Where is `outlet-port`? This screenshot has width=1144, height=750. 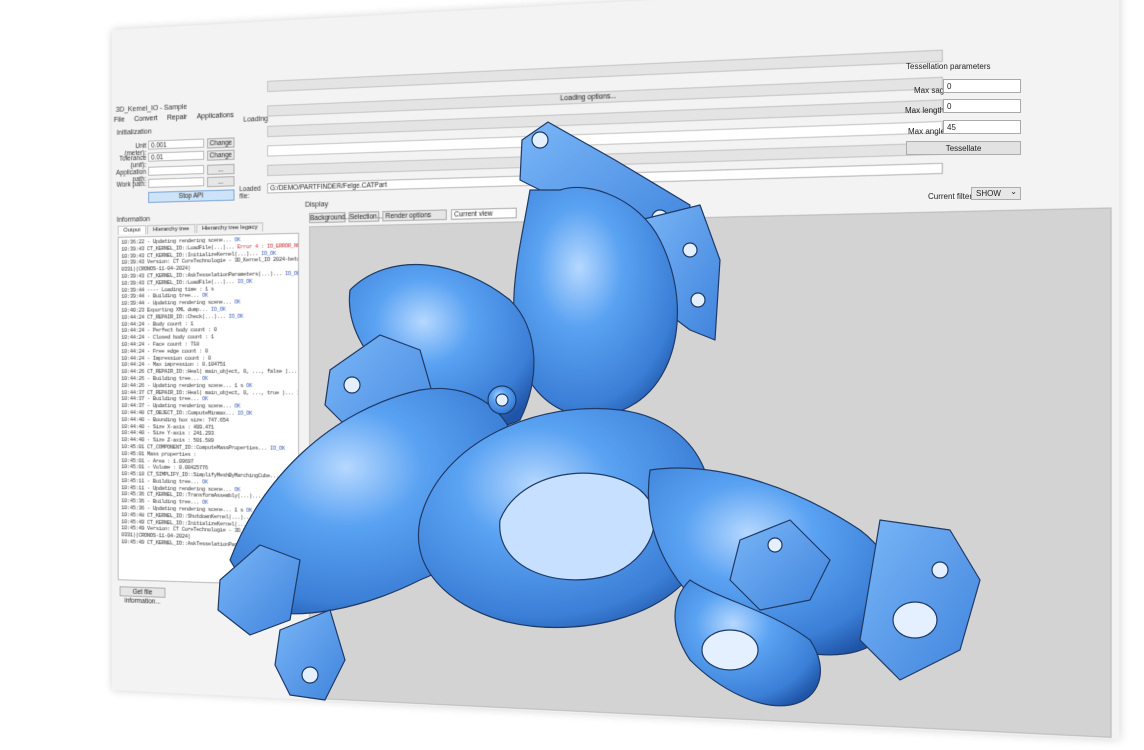
outlet-port is located at coordinates (915, 620).